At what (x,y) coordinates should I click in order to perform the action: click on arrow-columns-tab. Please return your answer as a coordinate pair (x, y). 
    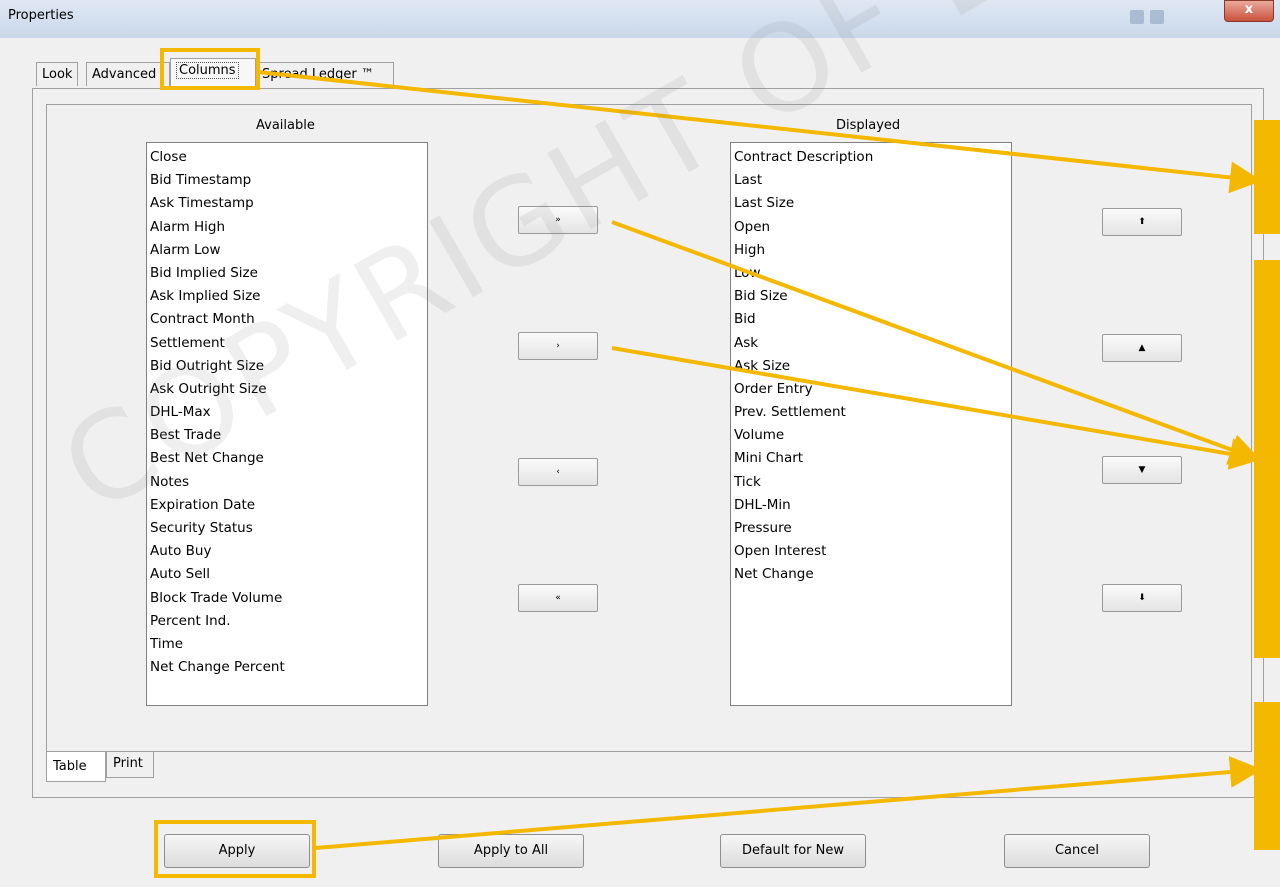
    Looking at the image, I should click on (759, 132).